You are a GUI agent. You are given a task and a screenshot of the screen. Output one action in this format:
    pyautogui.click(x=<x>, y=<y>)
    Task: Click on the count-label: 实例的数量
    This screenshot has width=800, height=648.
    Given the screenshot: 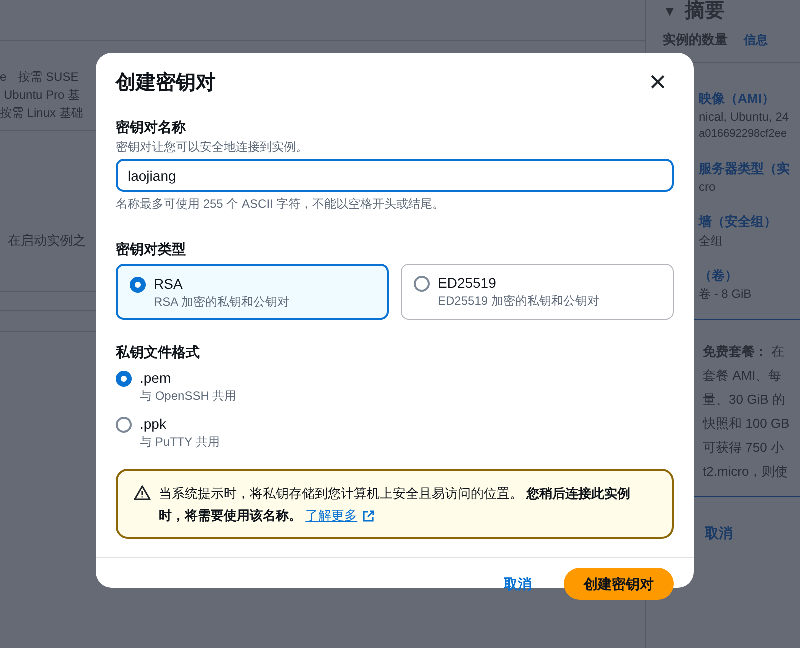 What is the action you would take?
    pyautogui.click(x=695, y=40)
    